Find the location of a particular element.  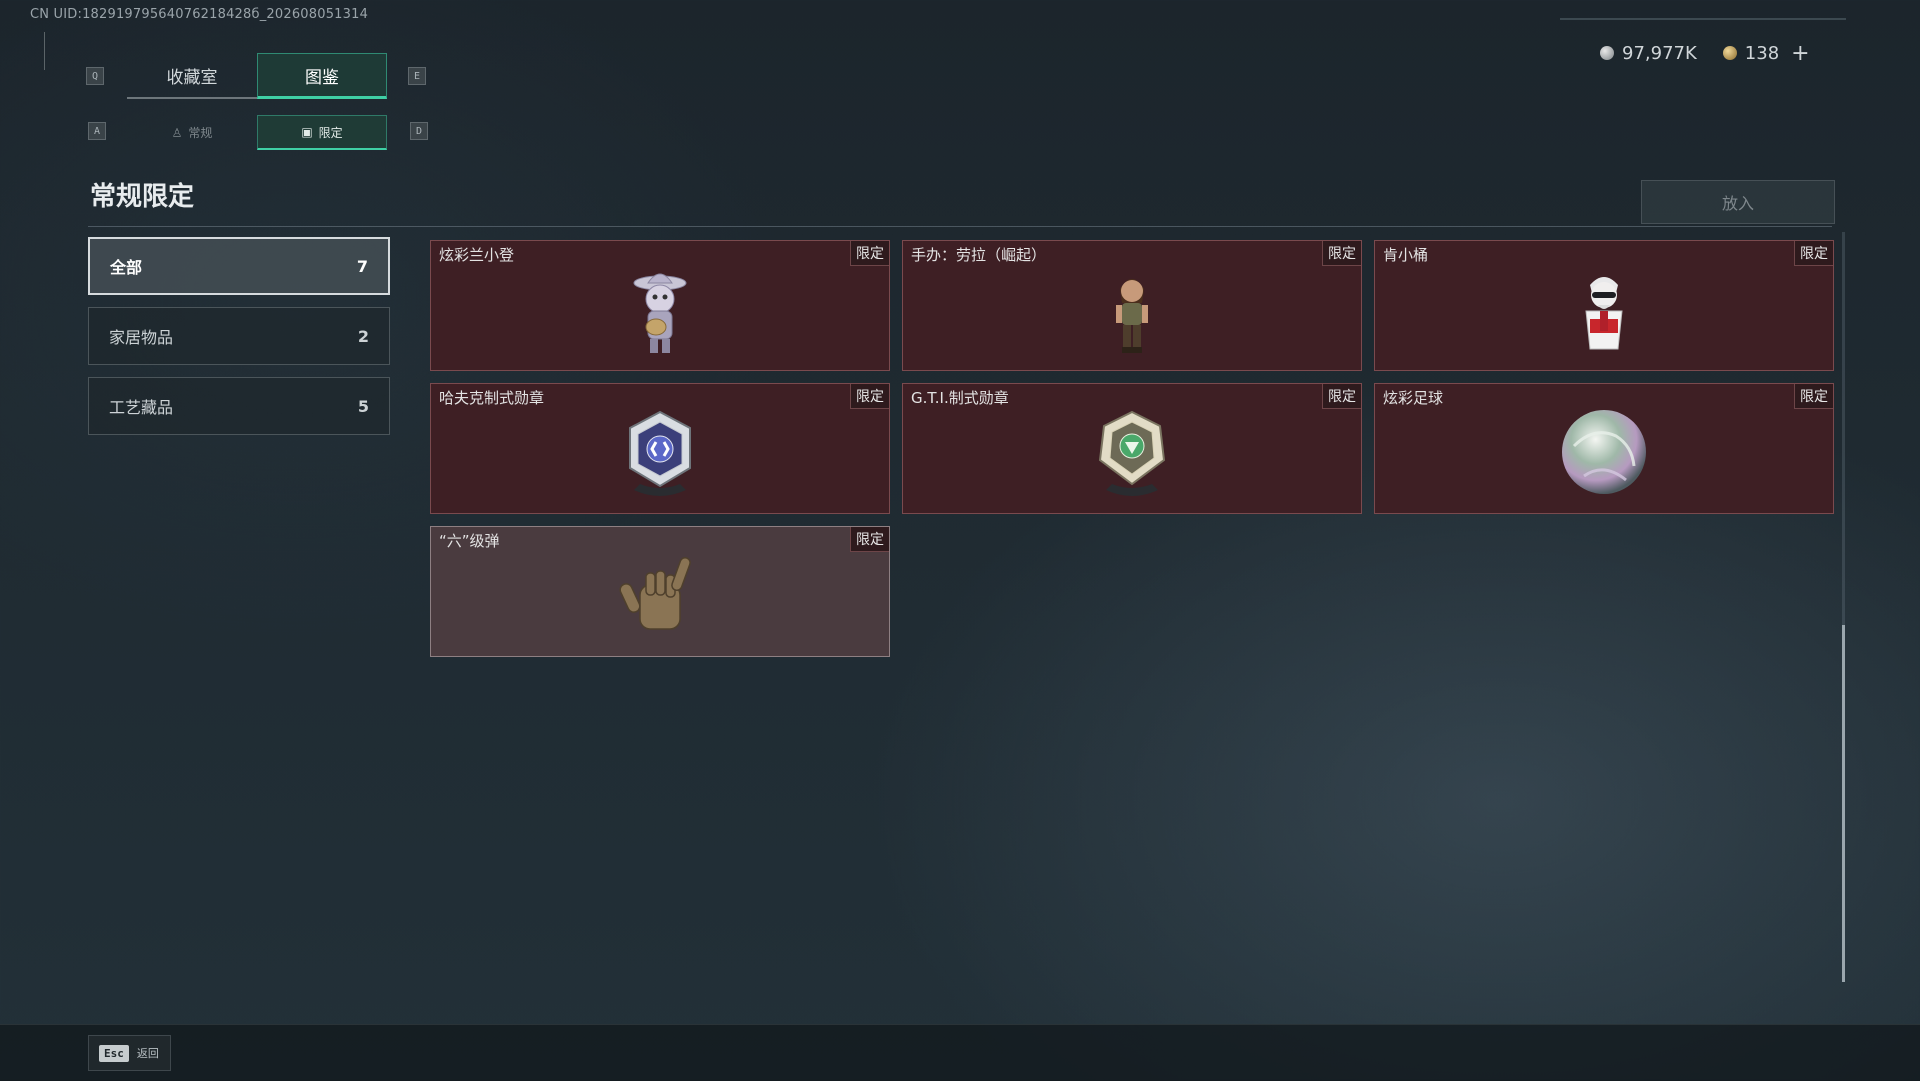

bottom-bar is located at coordinates (960, 1052).